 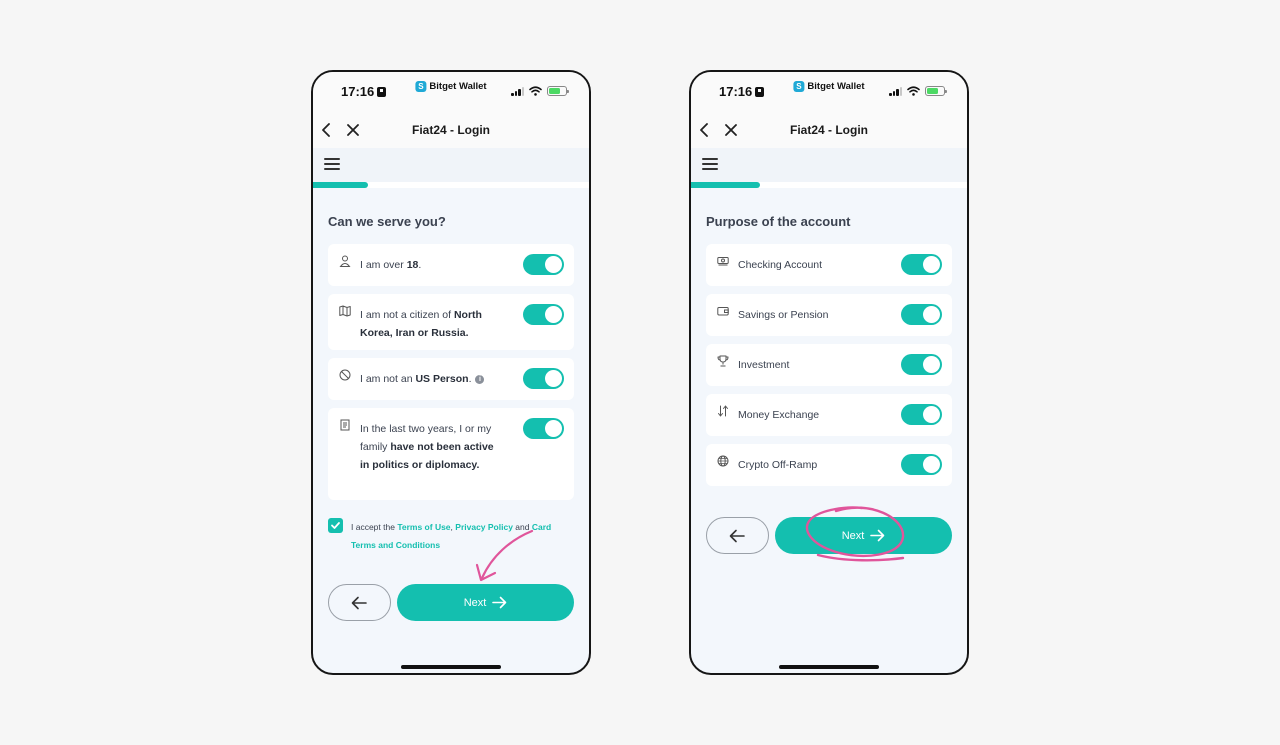 I want to click on item-label: I am not an US Person. i, so click(x=435, y=379).